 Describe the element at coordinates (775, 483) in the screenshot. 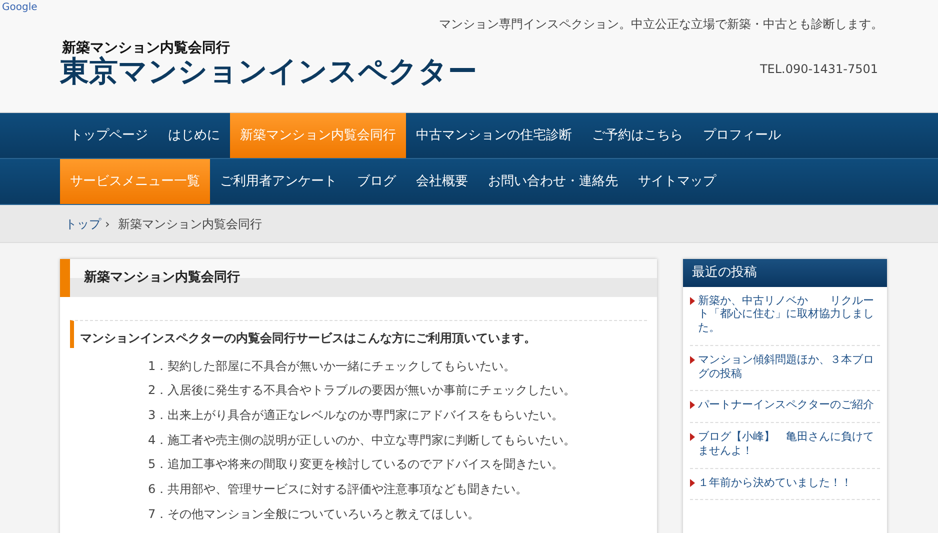

I see `post-link: １年前から決めていました！！` at that location.